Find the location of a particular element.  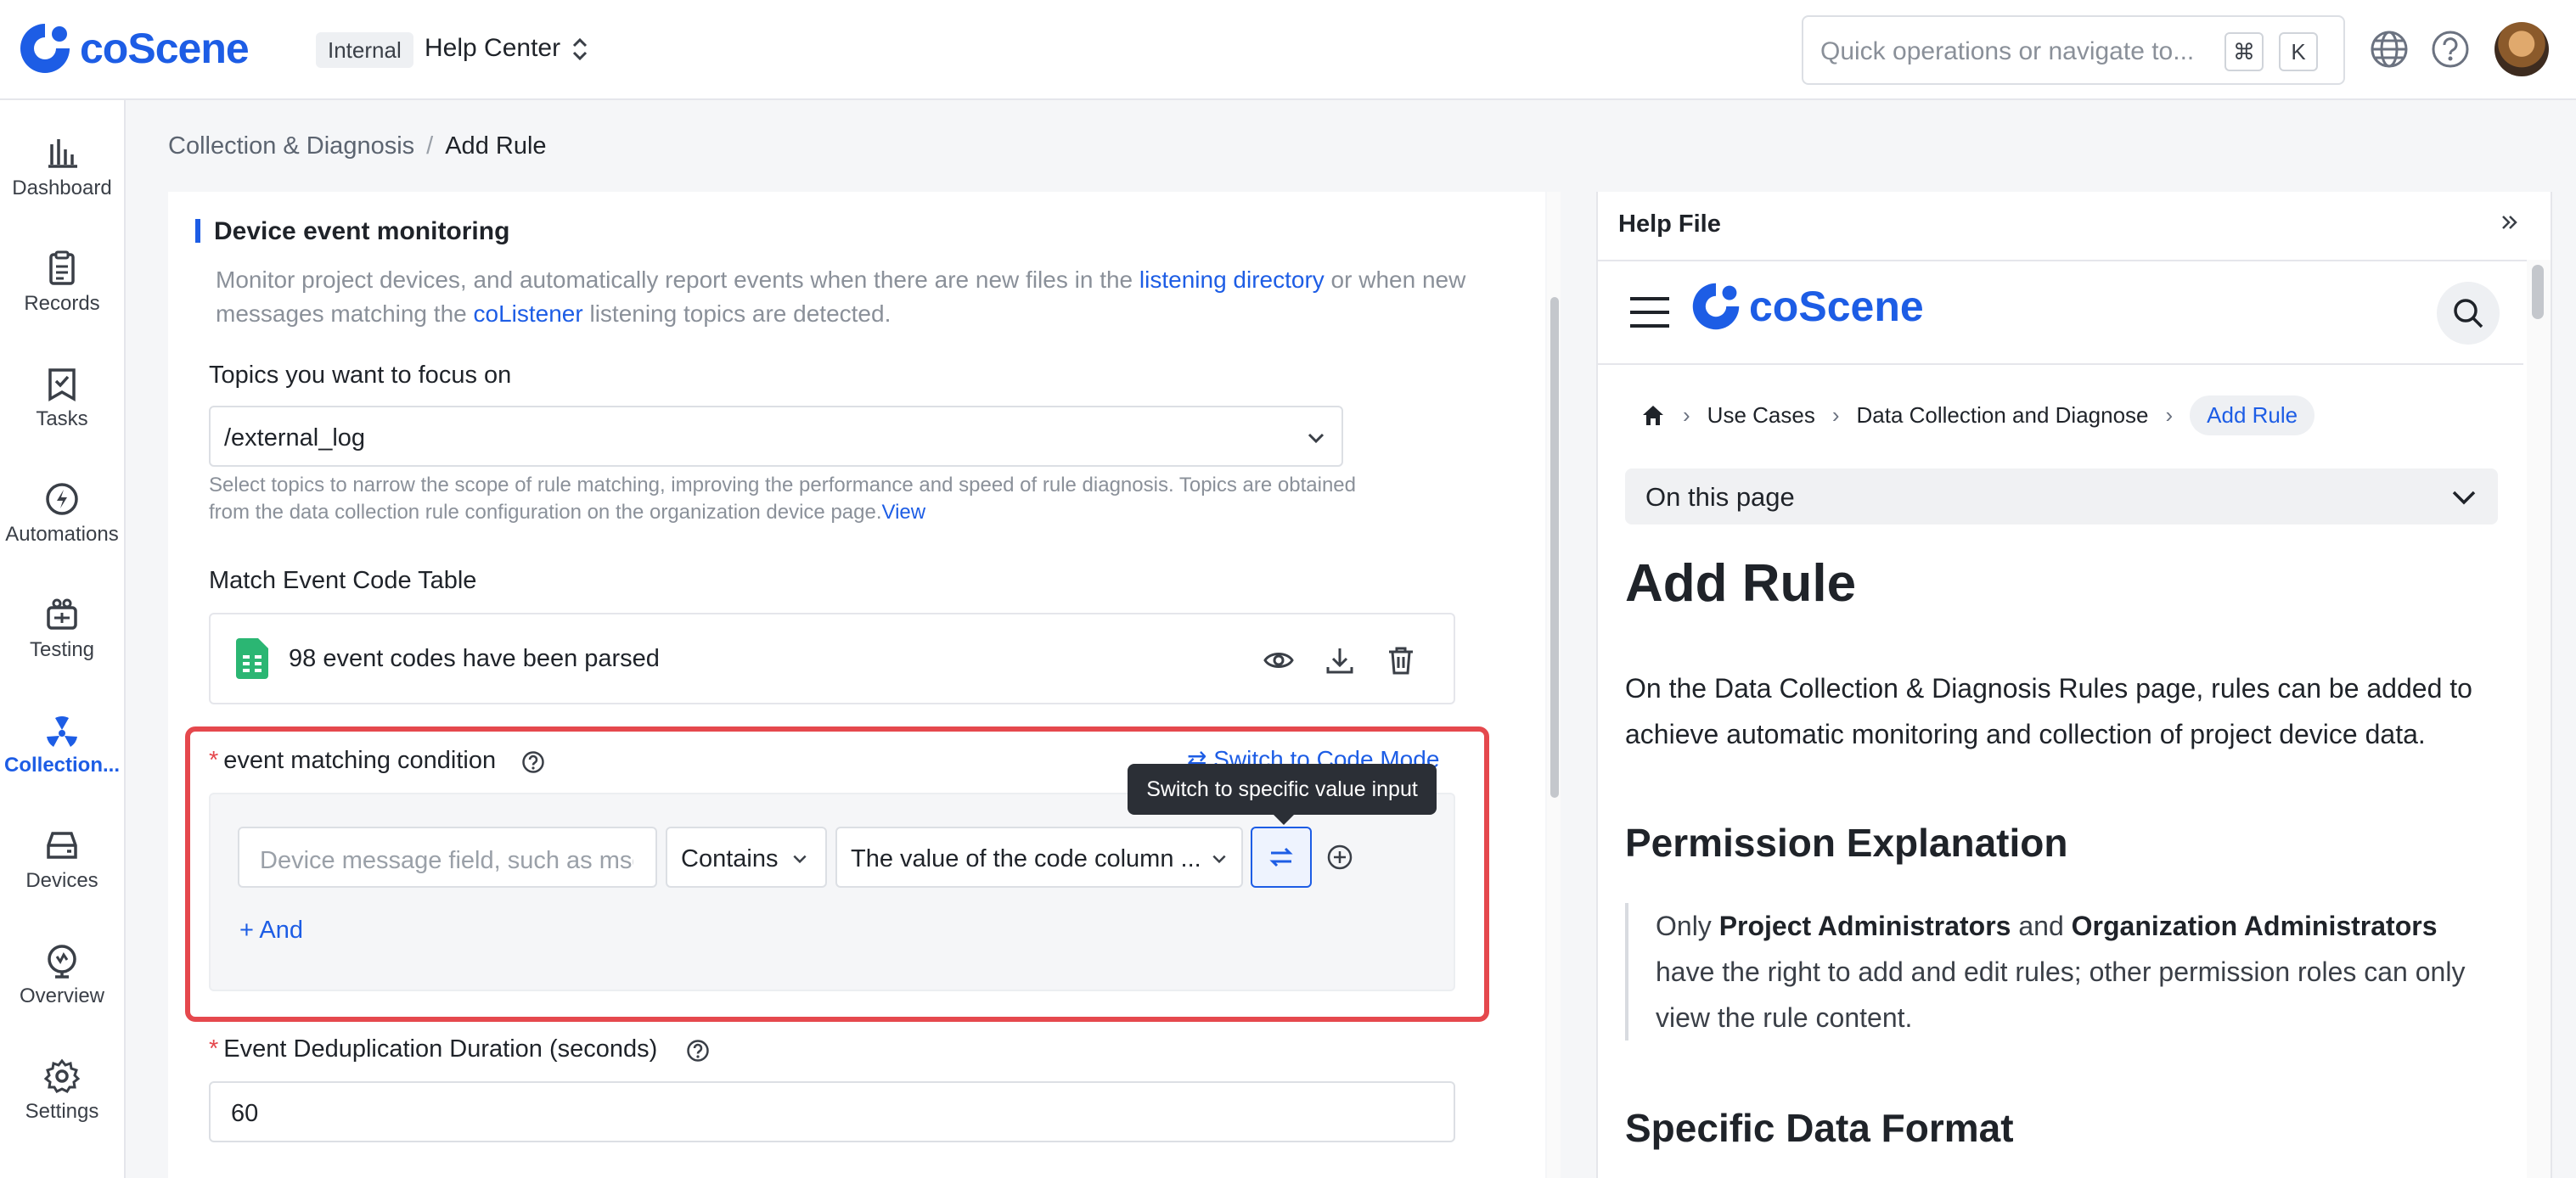

project-type-badge: Internal is located at coordinates (364, 50).